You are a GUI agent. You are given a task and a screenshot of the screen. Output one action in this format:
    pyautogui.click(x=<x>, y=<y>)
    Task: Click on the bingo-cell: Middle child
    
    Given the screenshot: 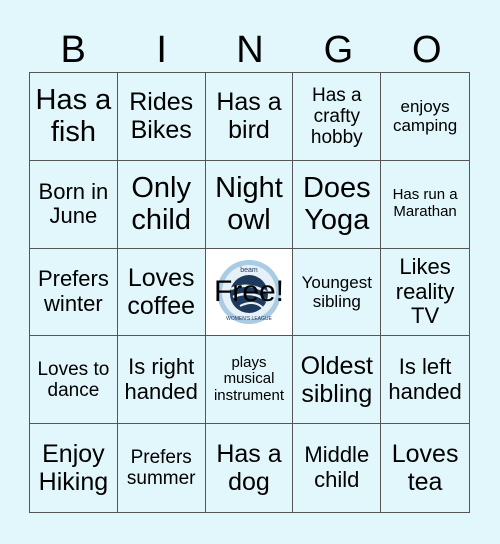 What is the action you would take?
    pyautogui.click(x=337, y=468)
    